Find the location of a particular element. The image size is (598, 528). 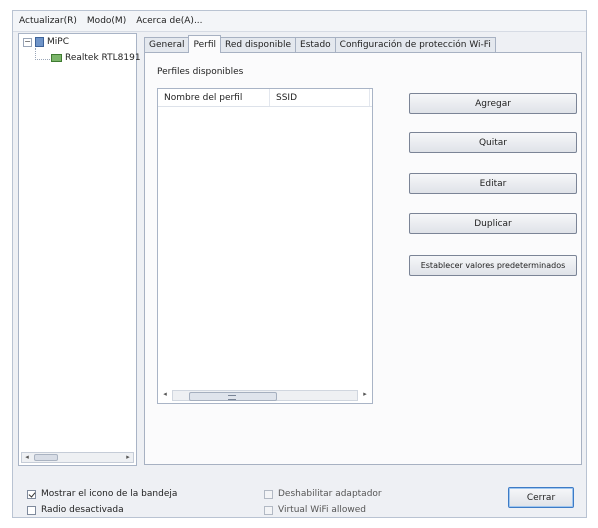

menu-refresh: Actualizar(R) is located at coordinates (48, 21).